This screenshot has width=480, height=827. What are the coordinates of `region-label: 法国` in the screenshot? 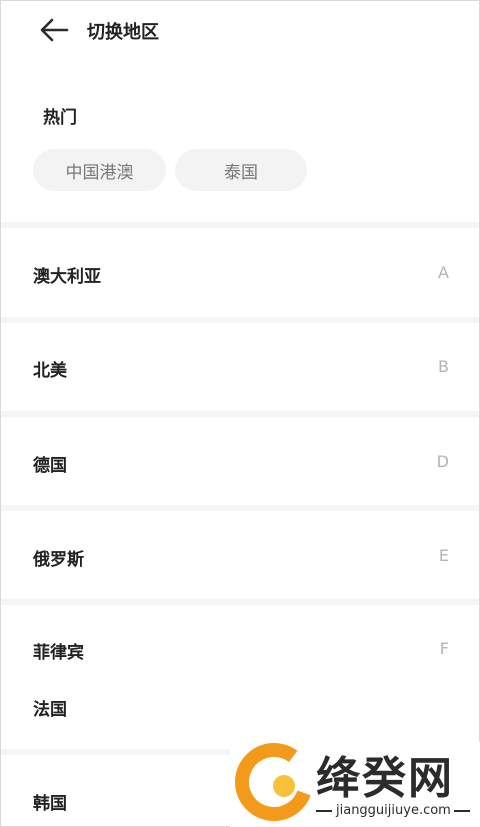 It's located at (50, 710).